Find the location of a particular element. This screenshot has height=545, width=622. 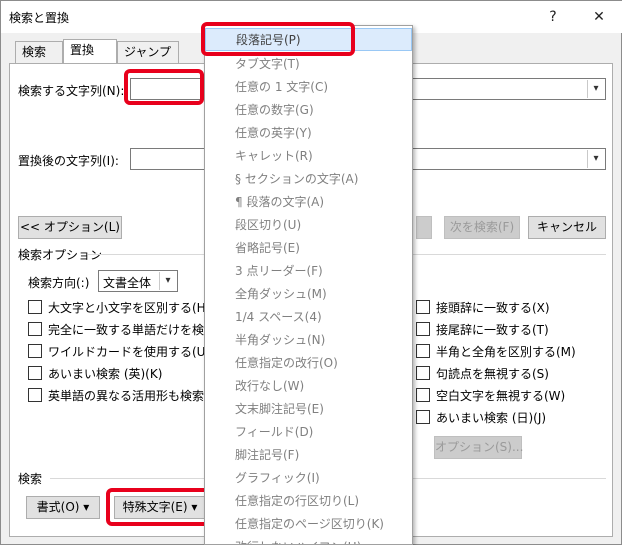

menu-item-any-char: 任意の 1 文字(C) is located at coordinates (308, 87).